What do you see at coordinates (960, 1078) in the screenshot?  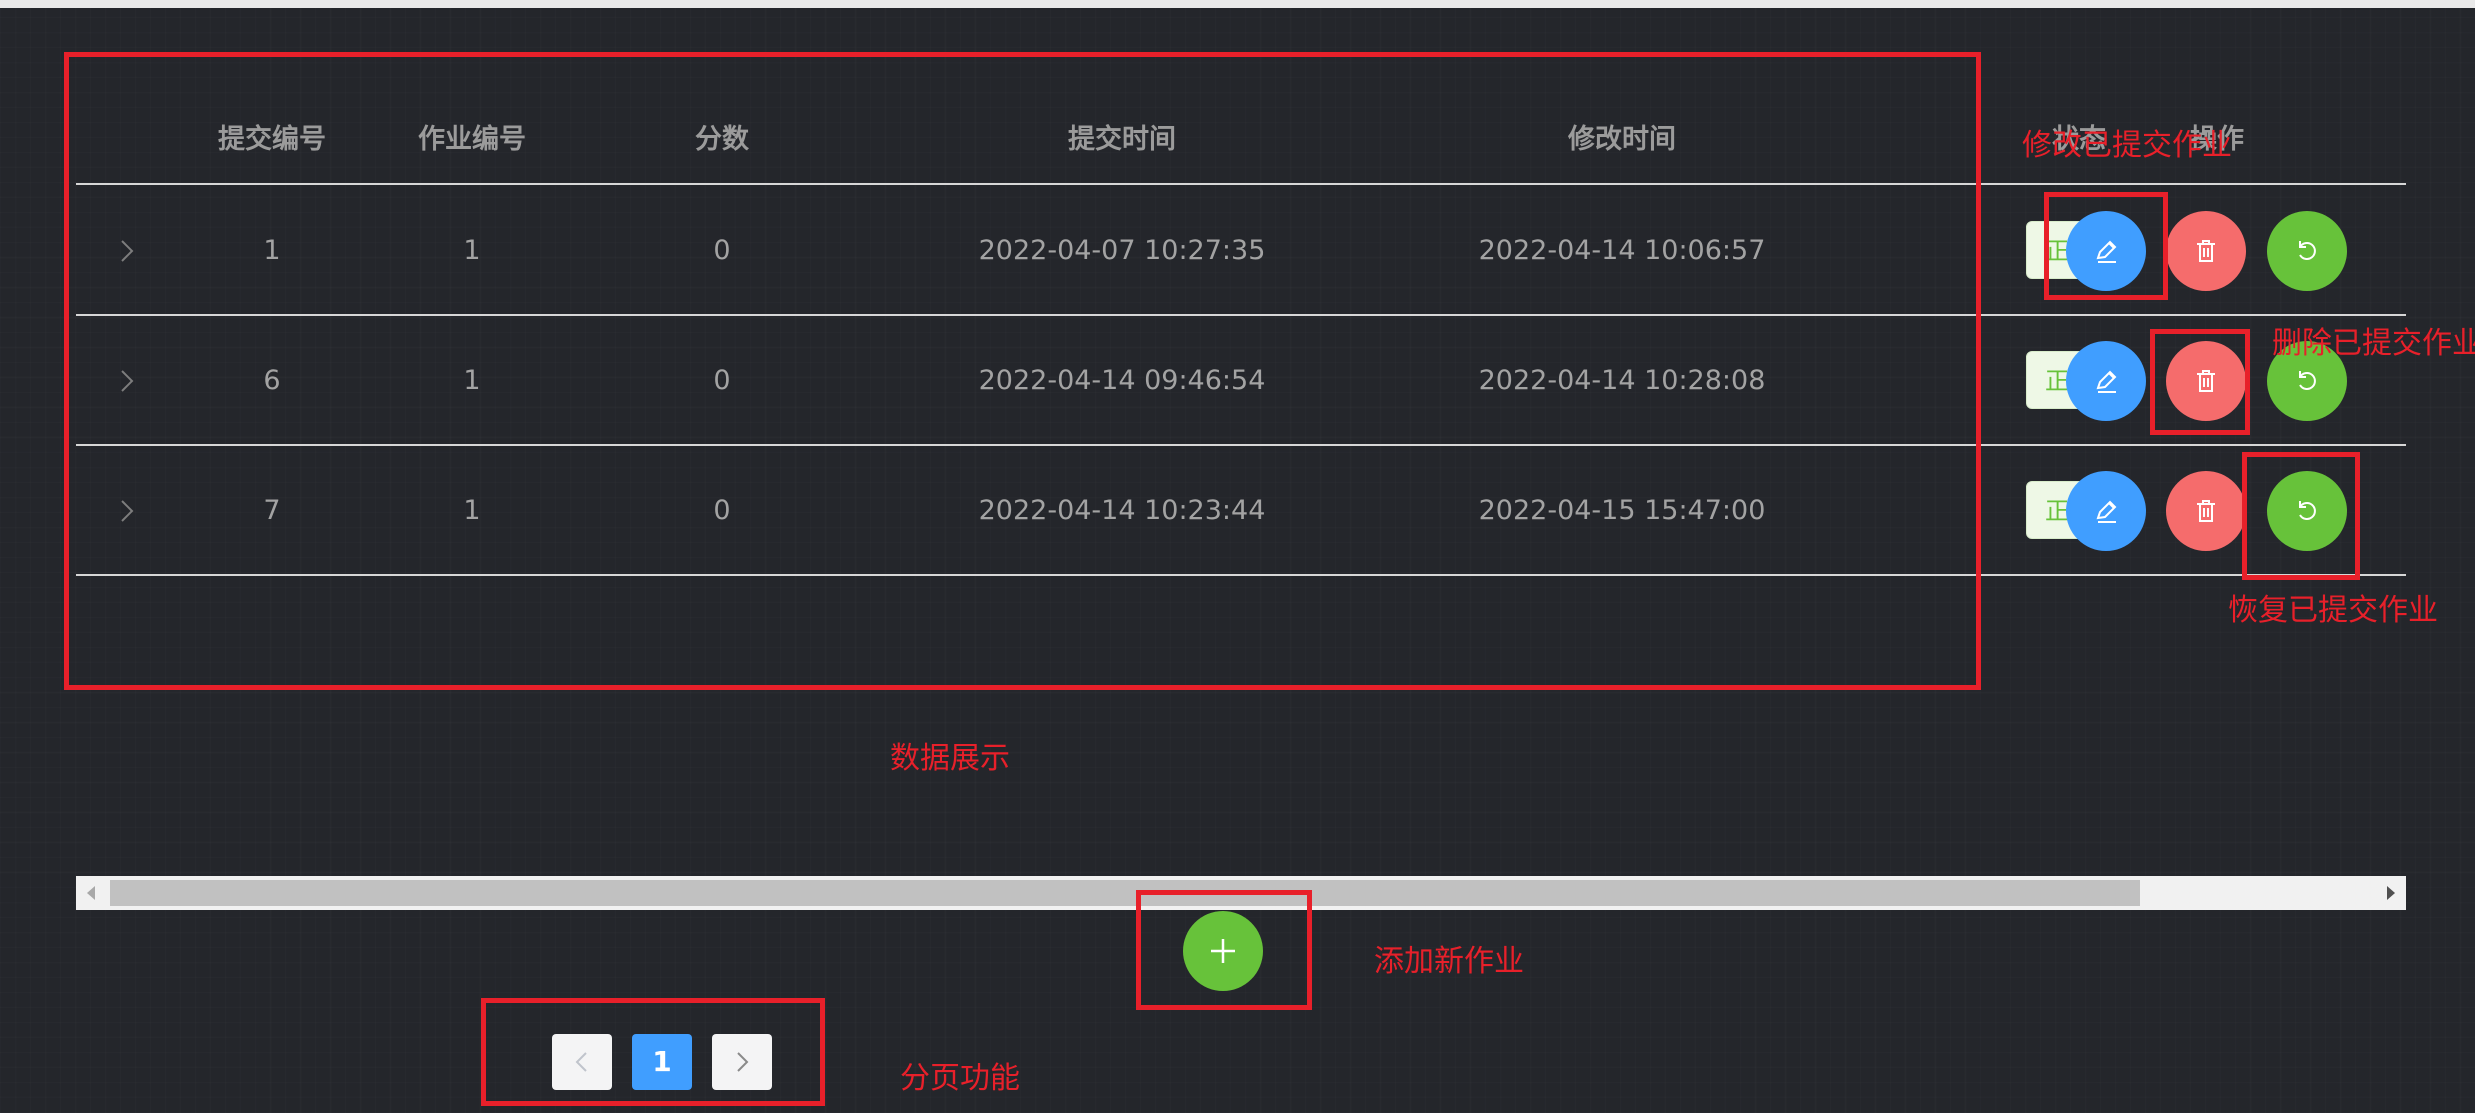 I see `annotation-pagination: 分页功能` at bounding box center [960, 1078].